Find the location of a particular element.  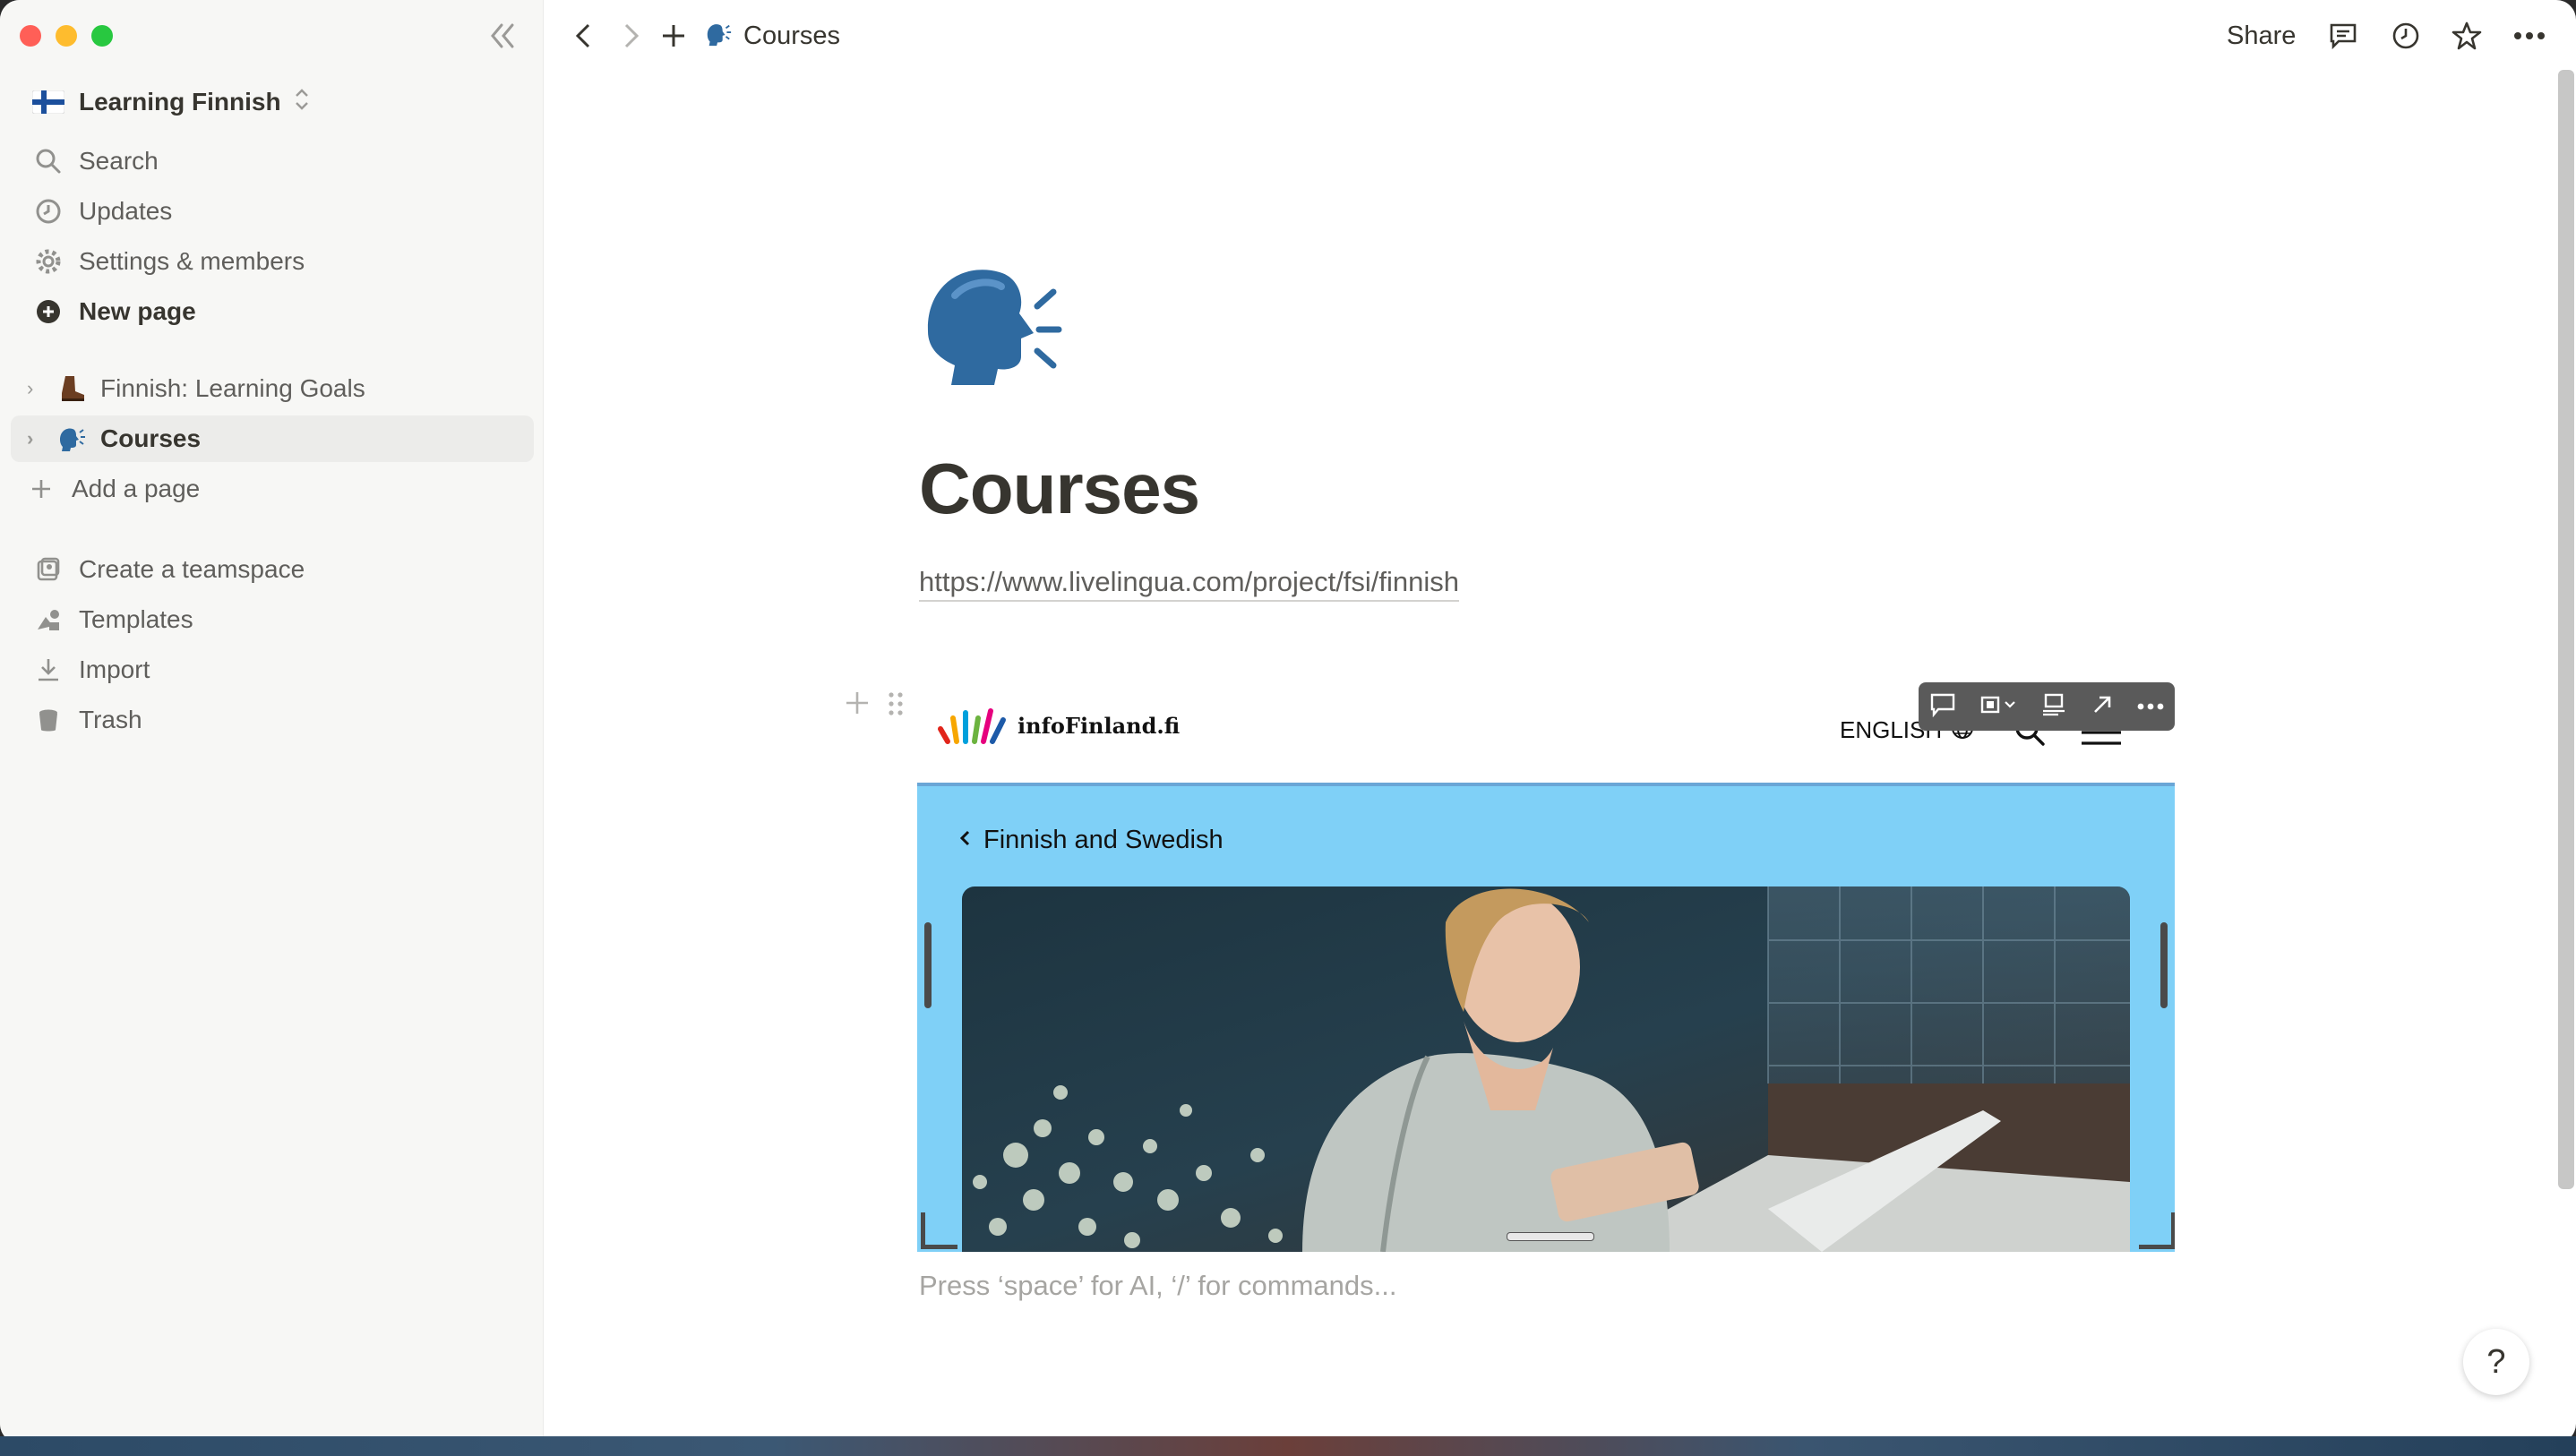

resize-handle-bottom is located at coordinates (1550, 1236).